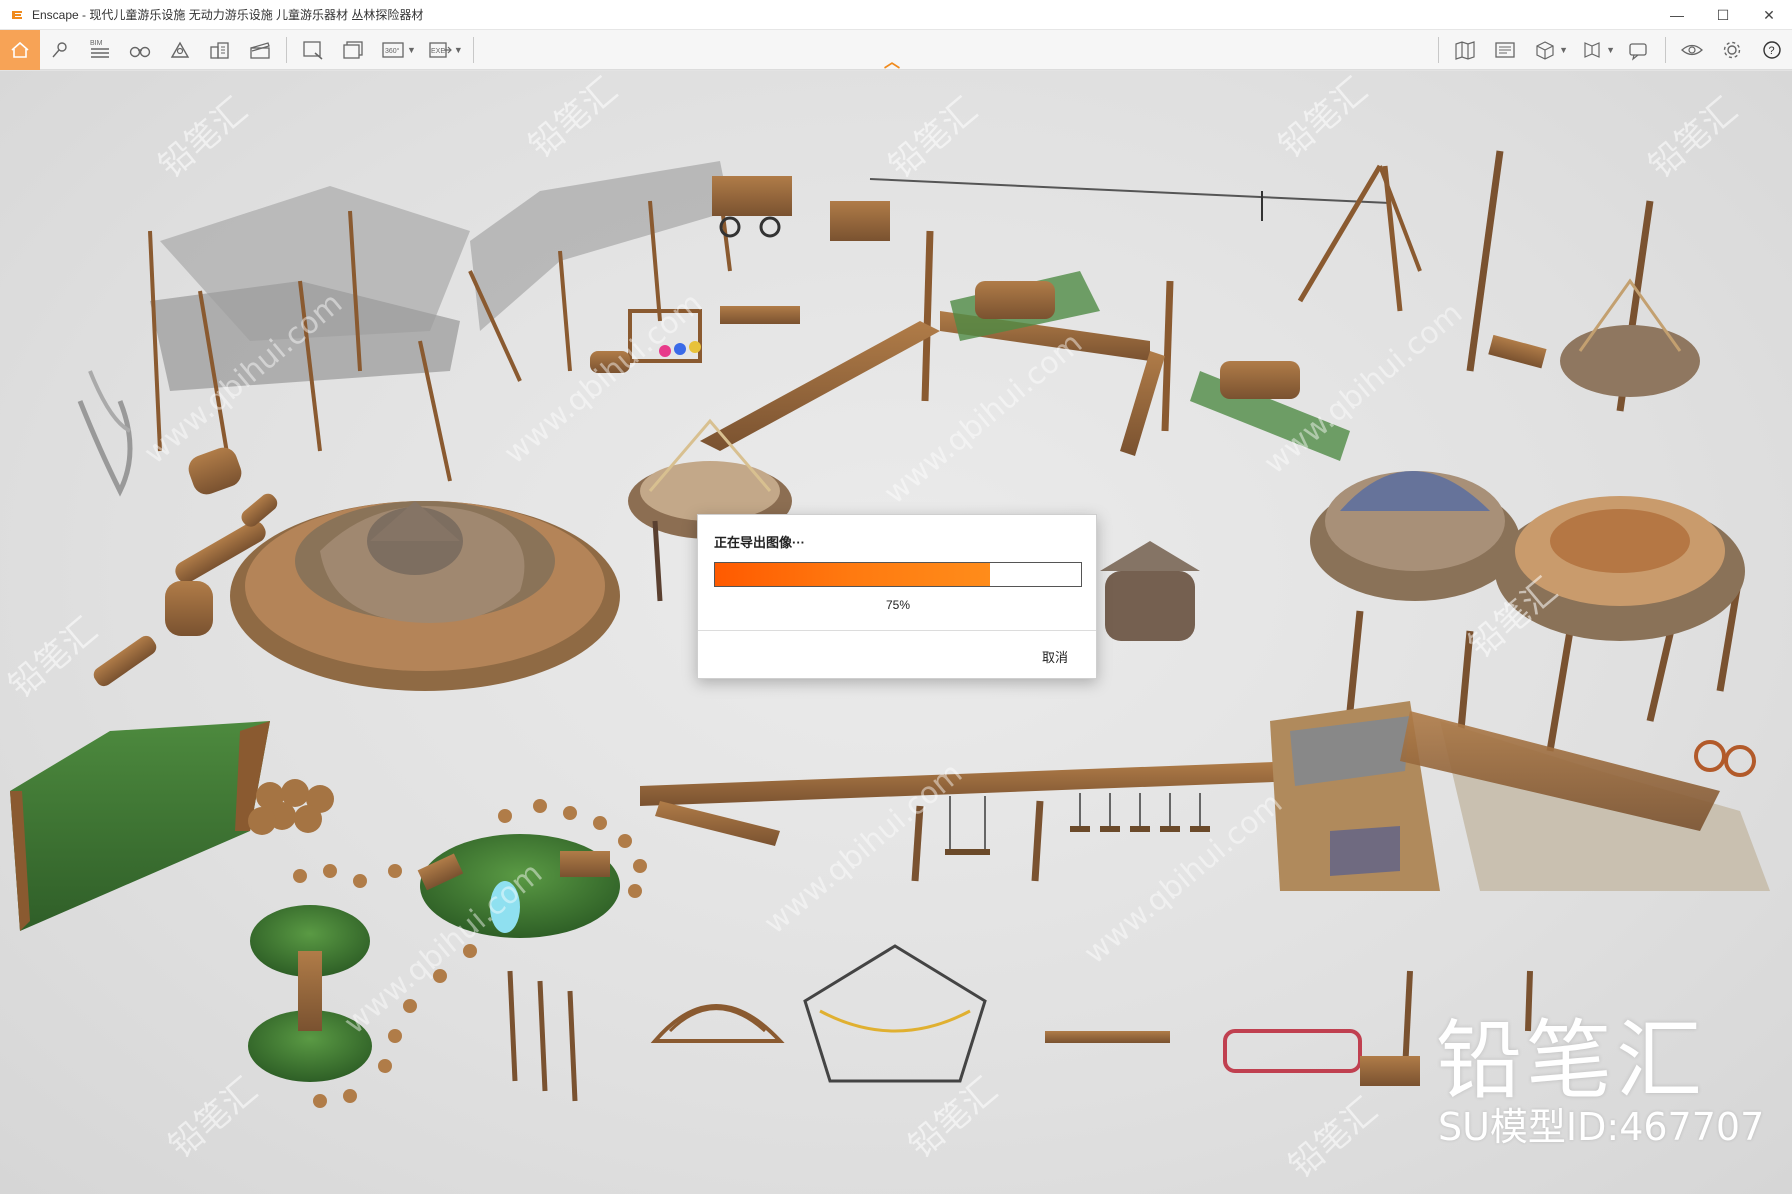 This screenshot has width=1792, height=1194. I want to click on export-exe-button: EXE, so click(440, 50).